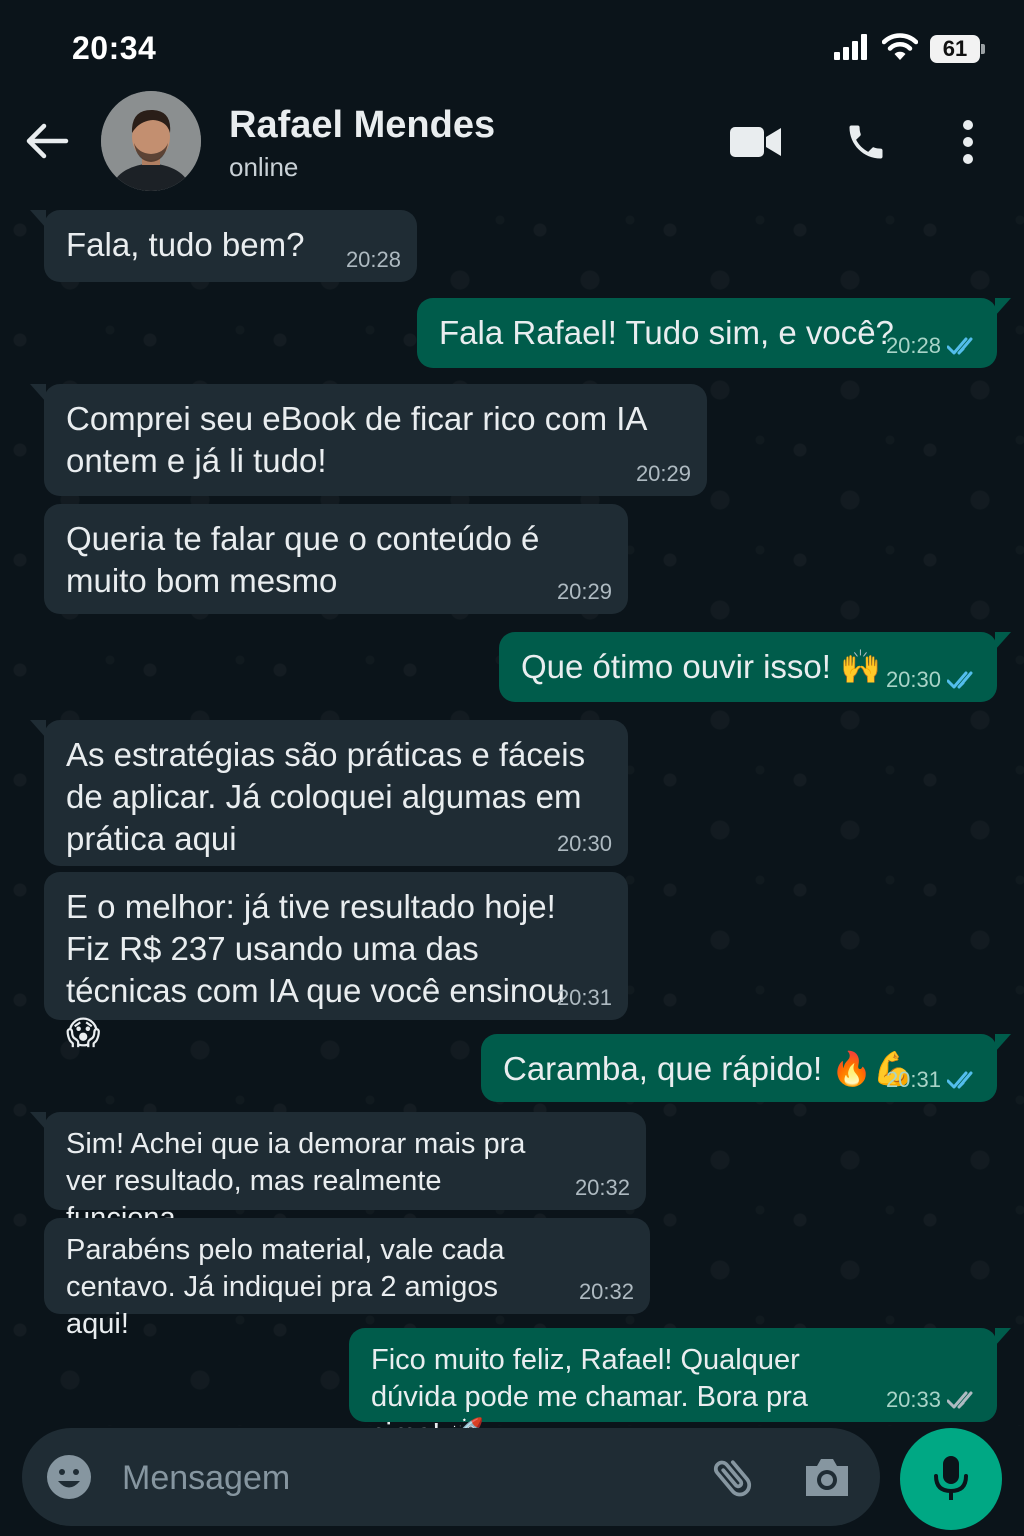 This screenshot has height=1536, width=1024. Describe the element at coordinates (362, 125) in the screenshot. I see `contact-name: Rafael Mendes` at that location.